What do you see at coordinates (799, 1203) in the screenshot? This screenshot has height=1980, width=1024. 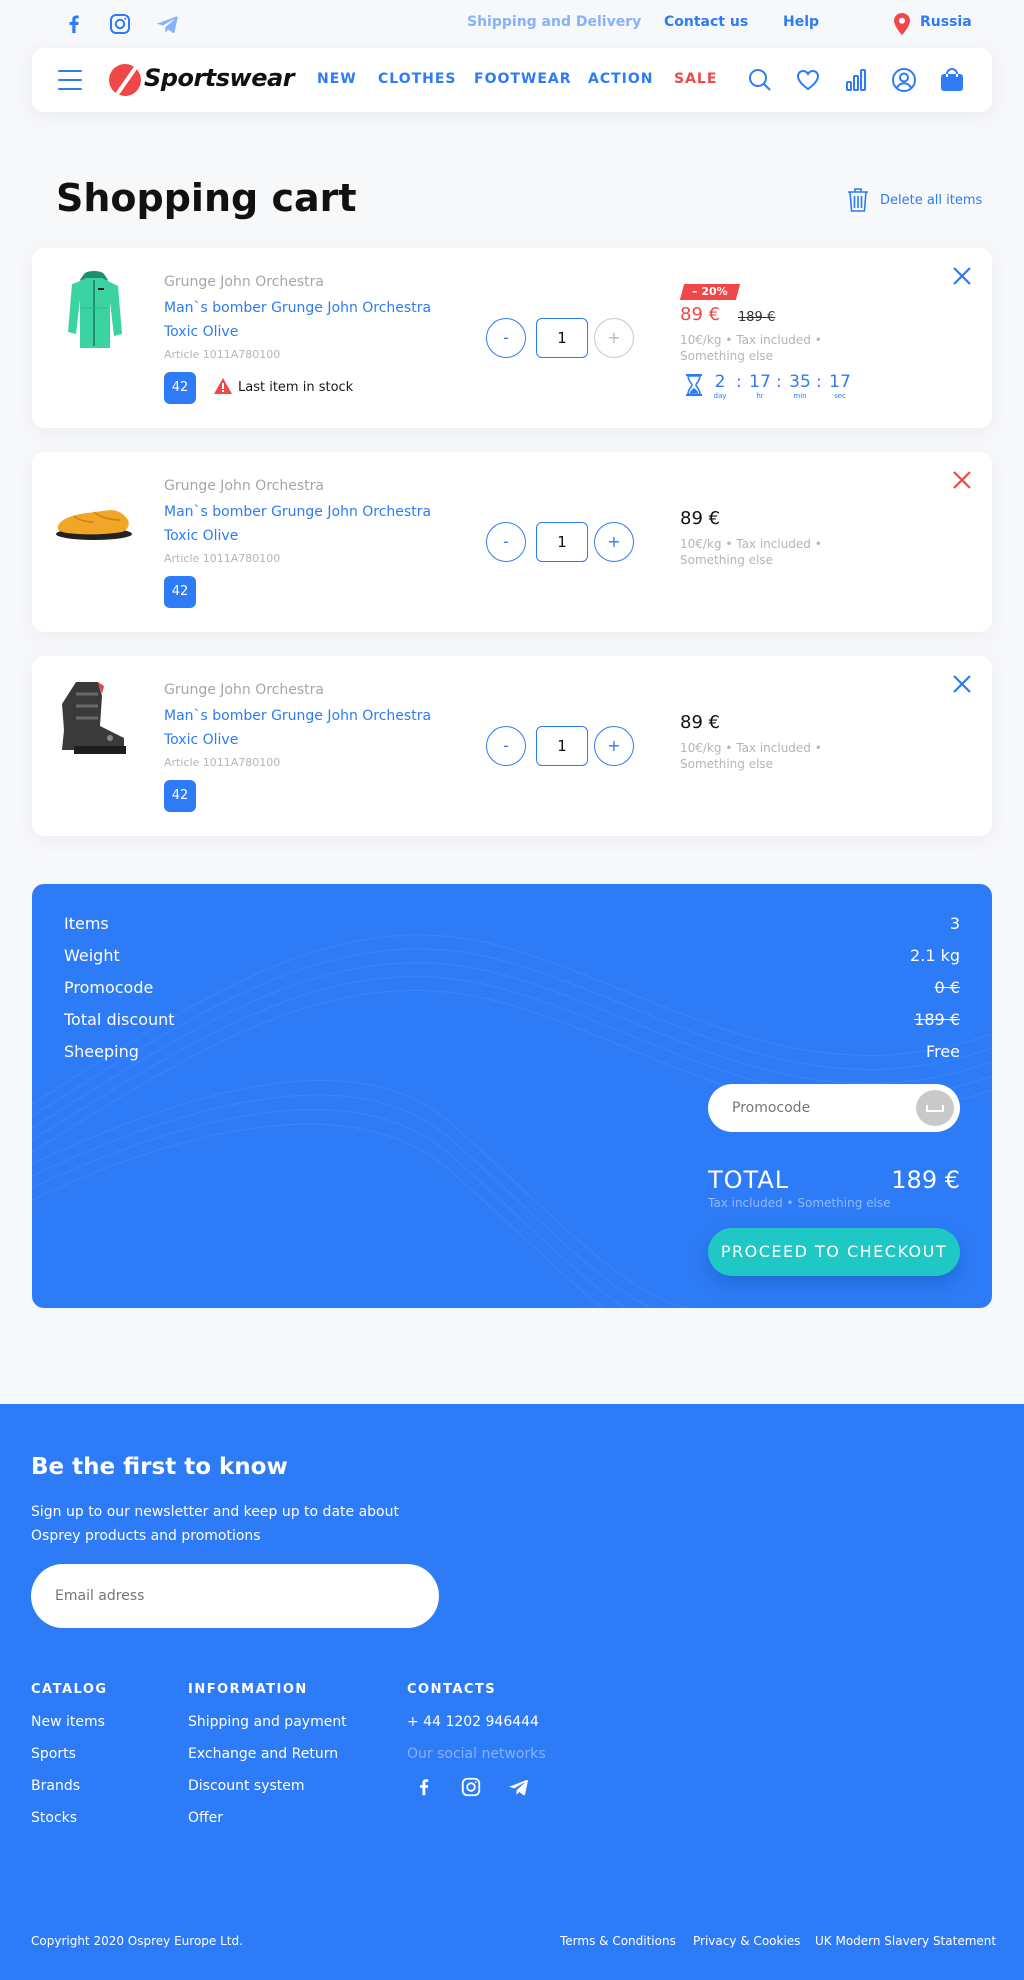 I see `total-note: Tax included • Something else` at bounding box center [799, 1203].